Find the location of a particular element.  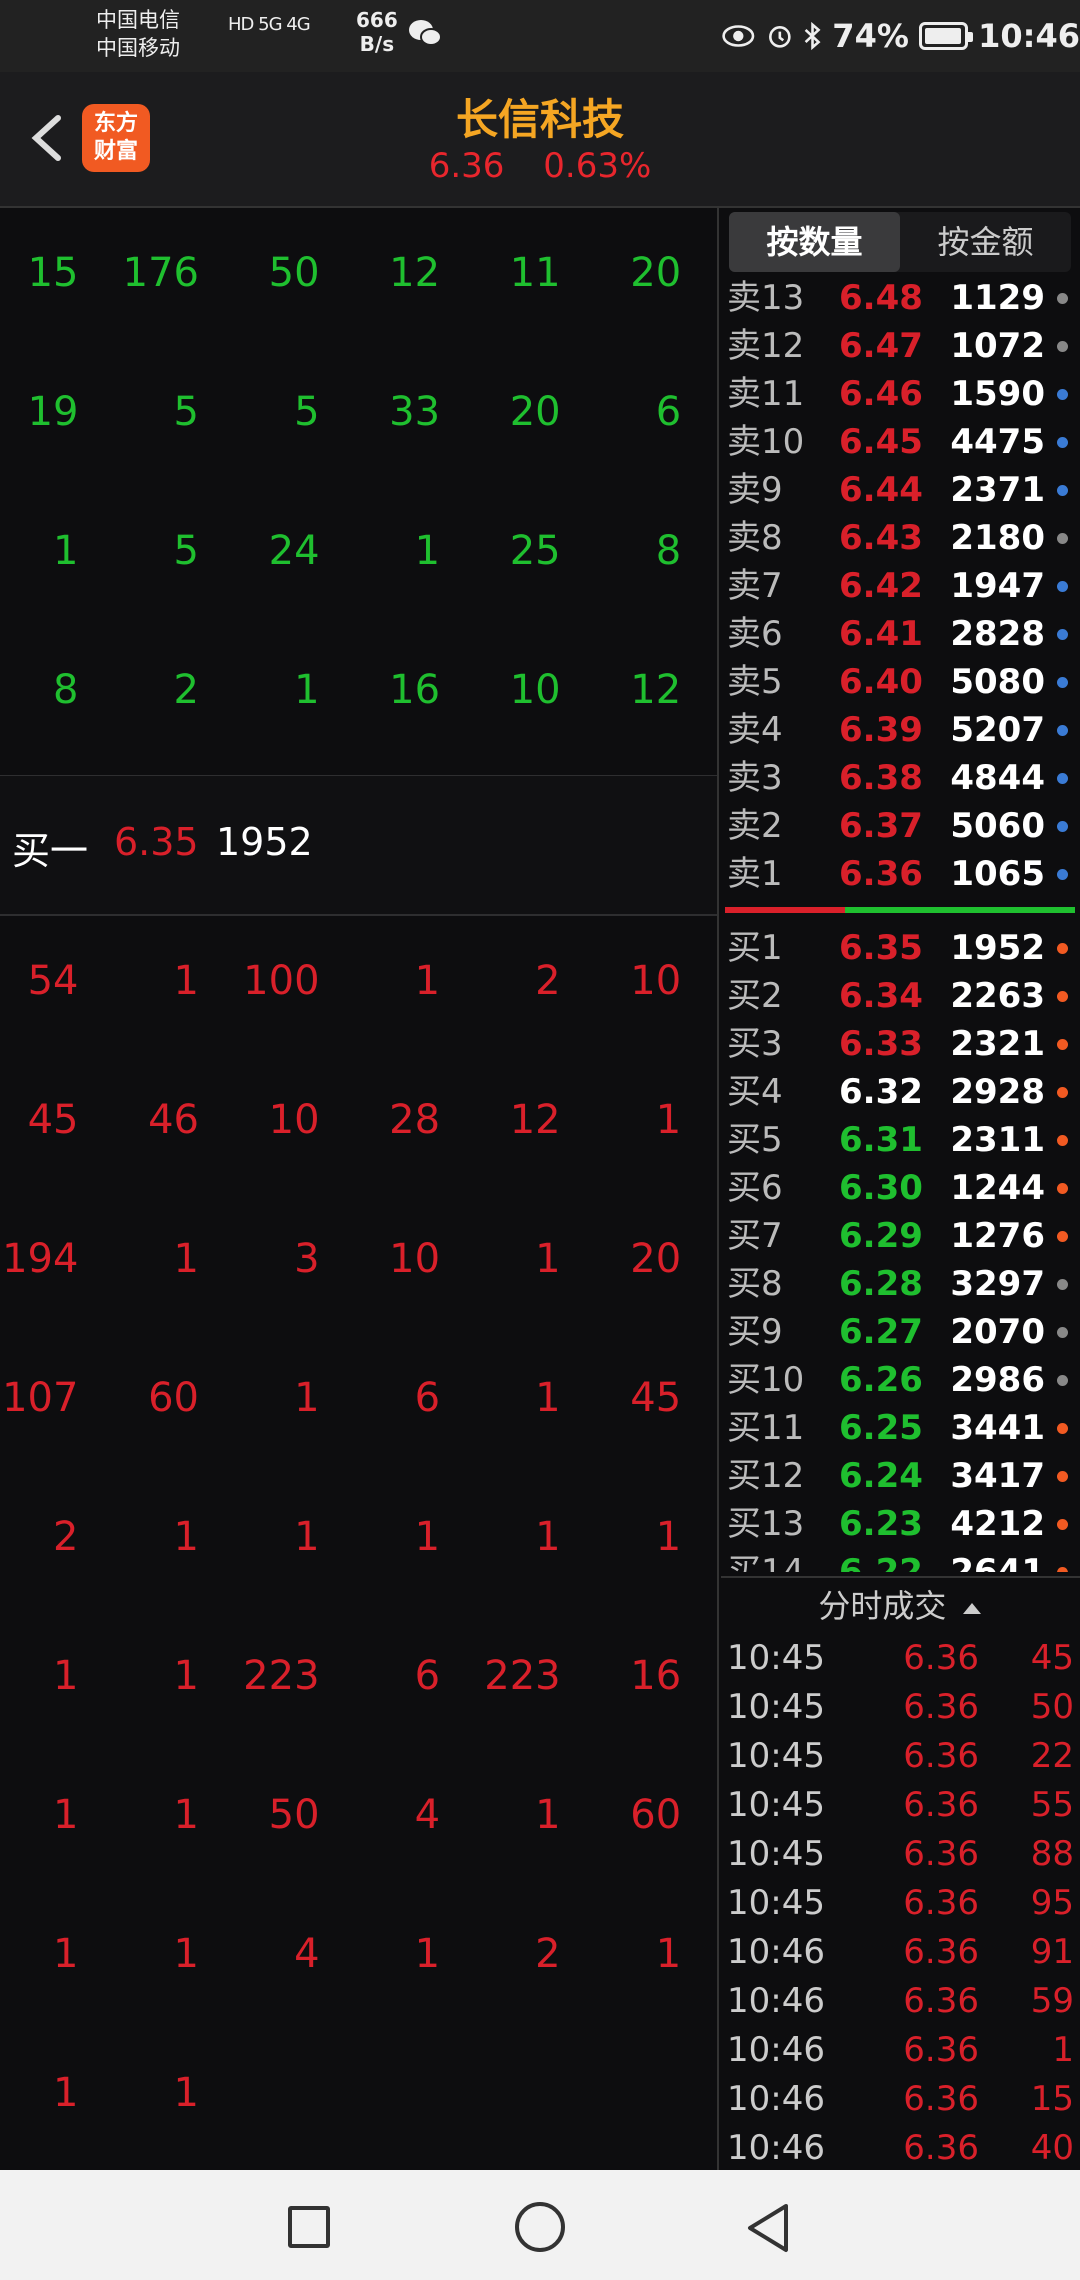

level-volume: 2321 is located at coordinates (997, 1044).